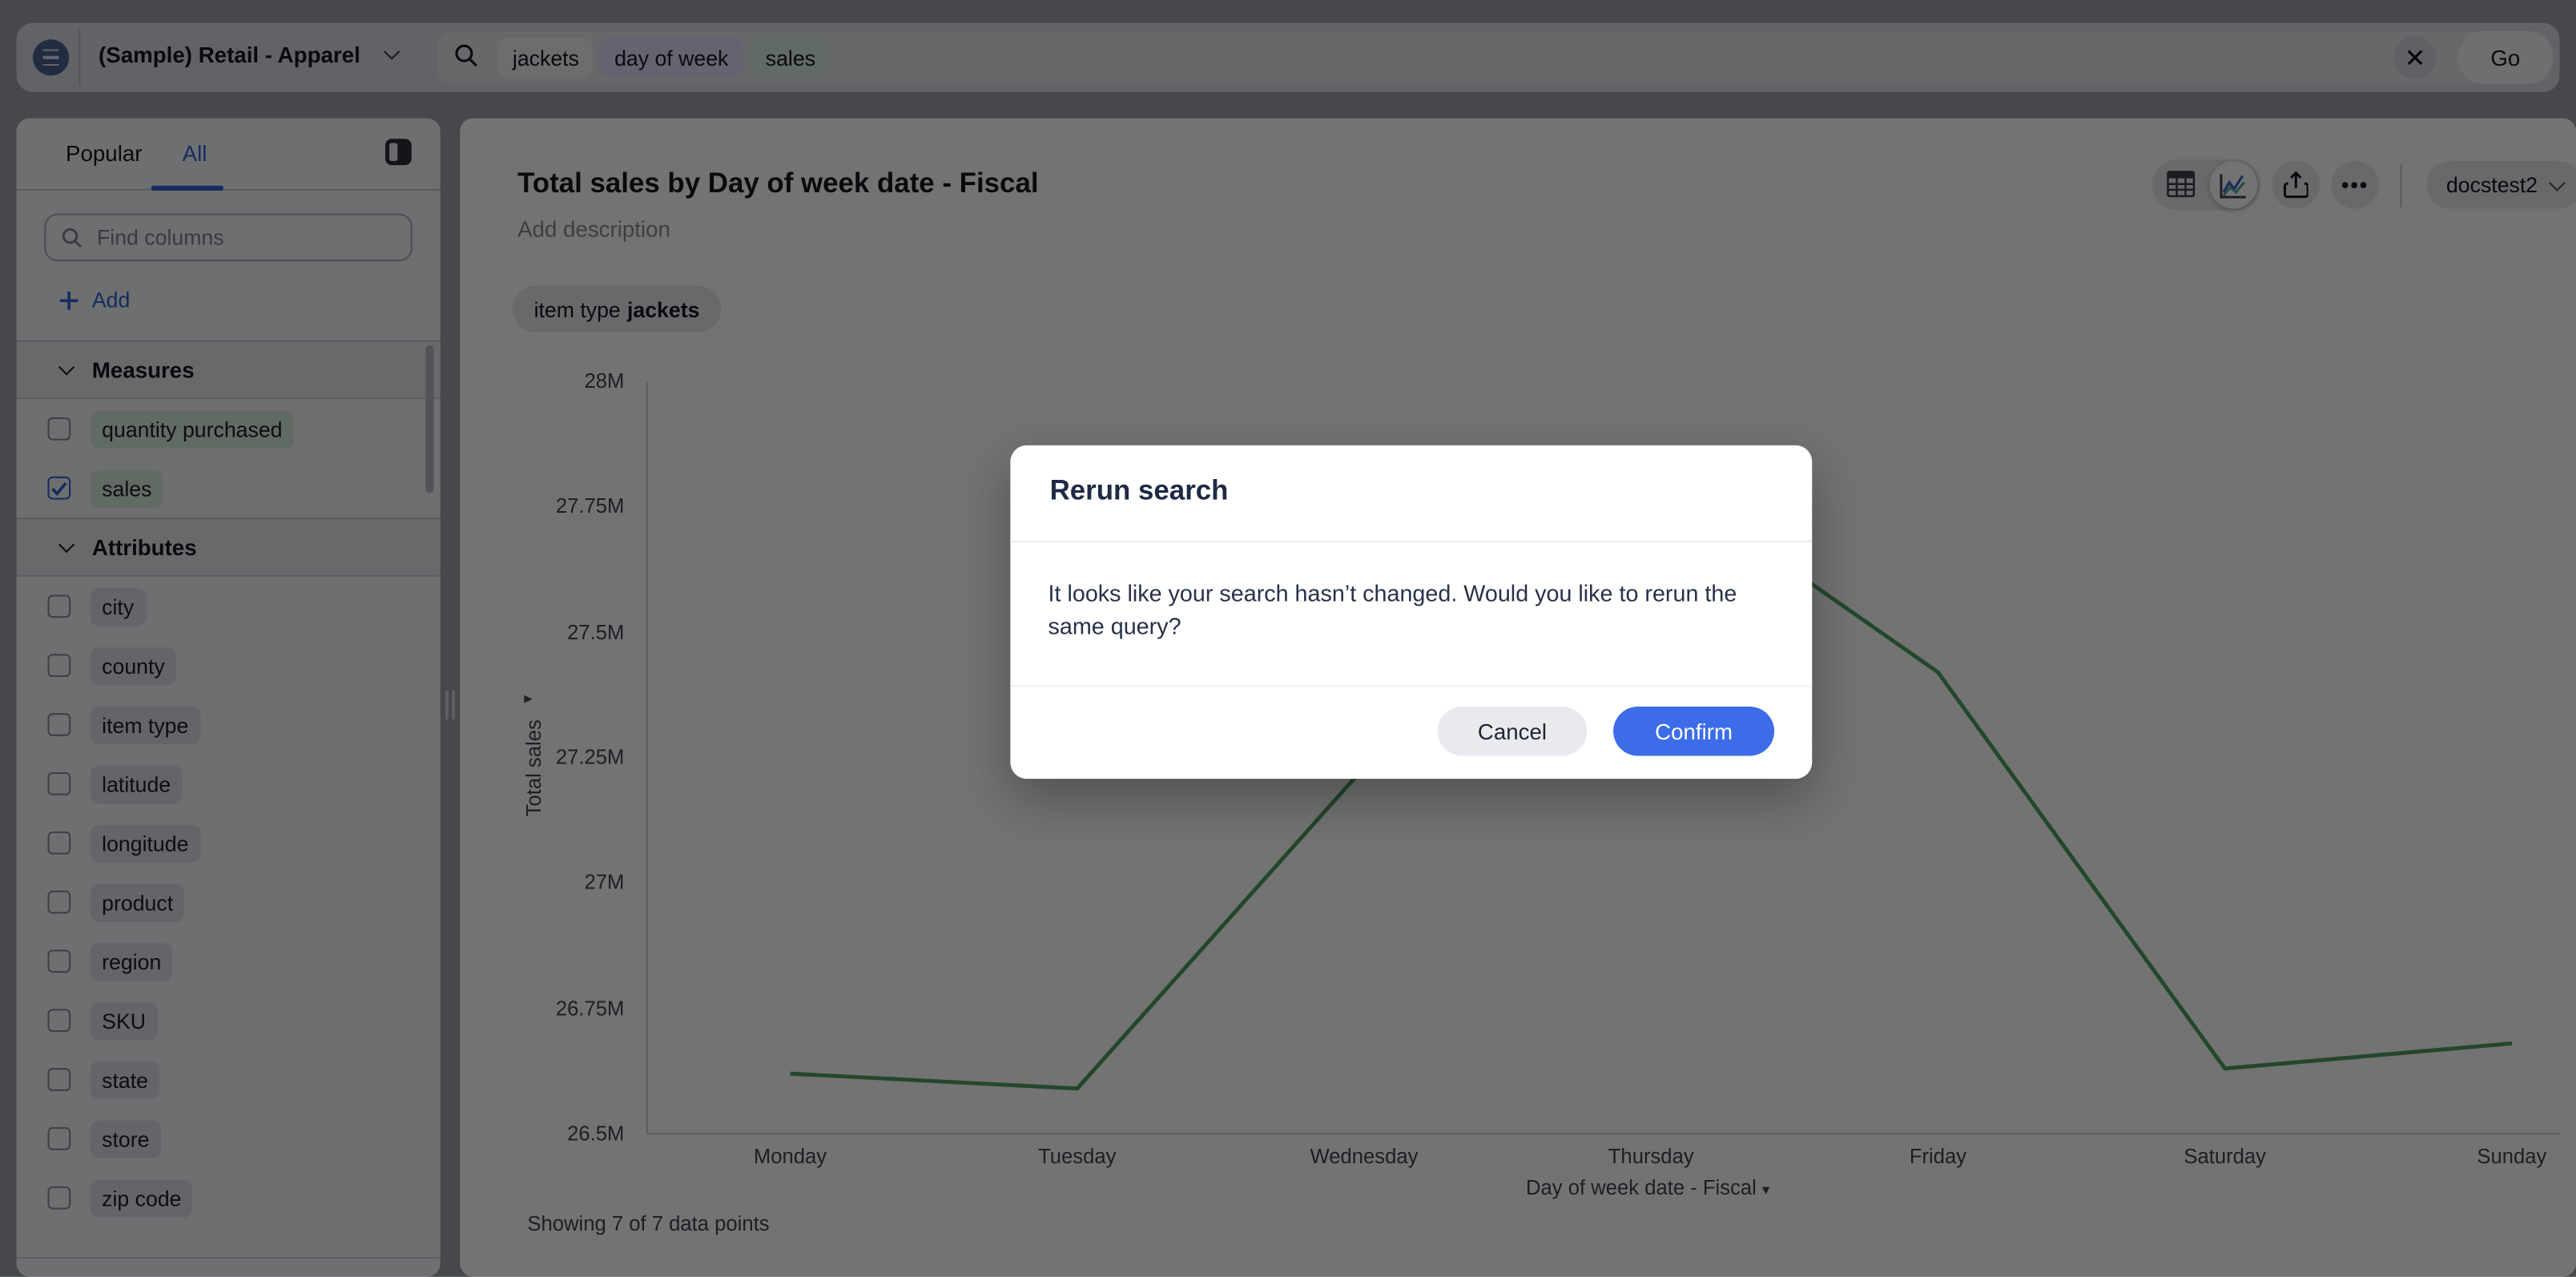 This screenshot has width=2576, height=1277. Describe the element at coordinates (1513, 731) in the screenshot. I see `cancel-button: Cancel` at that location.